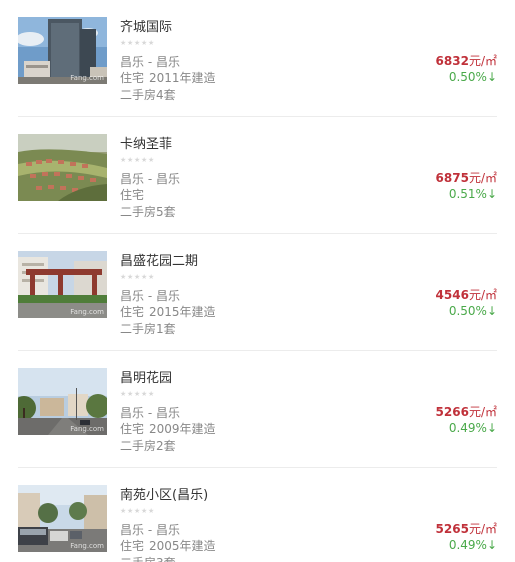 This screenshot has width=515, height=562. What do you see at coordinates (452, 61) in the screenshot?
I see `price-value: 6832` at bounding box center [452, 61].